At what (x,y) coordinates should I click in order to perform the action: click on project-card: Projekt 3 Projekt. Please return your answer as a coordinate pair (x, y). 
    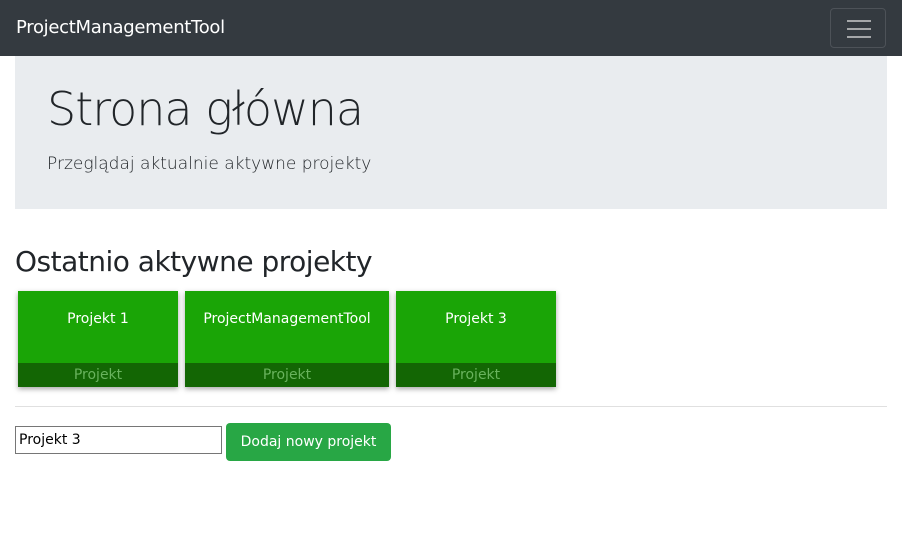
    Looking at the image, I should click on (476, 339).